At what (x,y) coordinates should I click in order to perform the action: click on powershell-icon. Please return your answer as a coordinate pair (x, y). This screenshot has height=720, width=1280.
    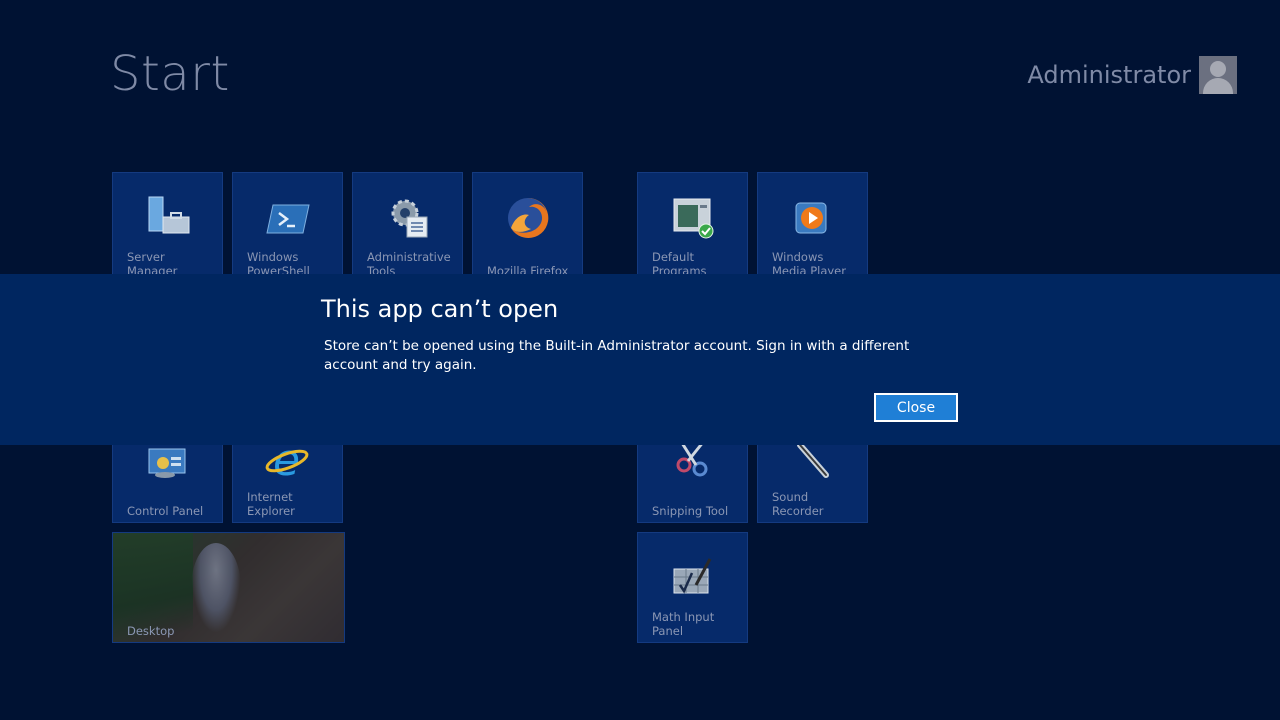
    Looking at the image, I should click on (287, 219).